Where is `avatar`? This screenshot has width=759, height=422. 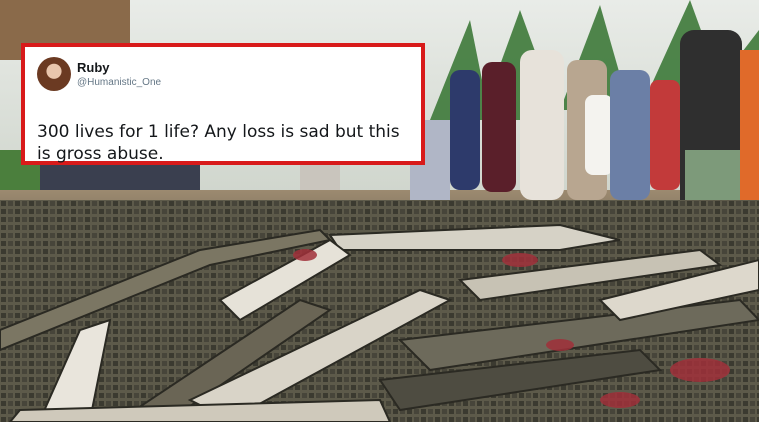
avatar is located at coordinates (54, 74).